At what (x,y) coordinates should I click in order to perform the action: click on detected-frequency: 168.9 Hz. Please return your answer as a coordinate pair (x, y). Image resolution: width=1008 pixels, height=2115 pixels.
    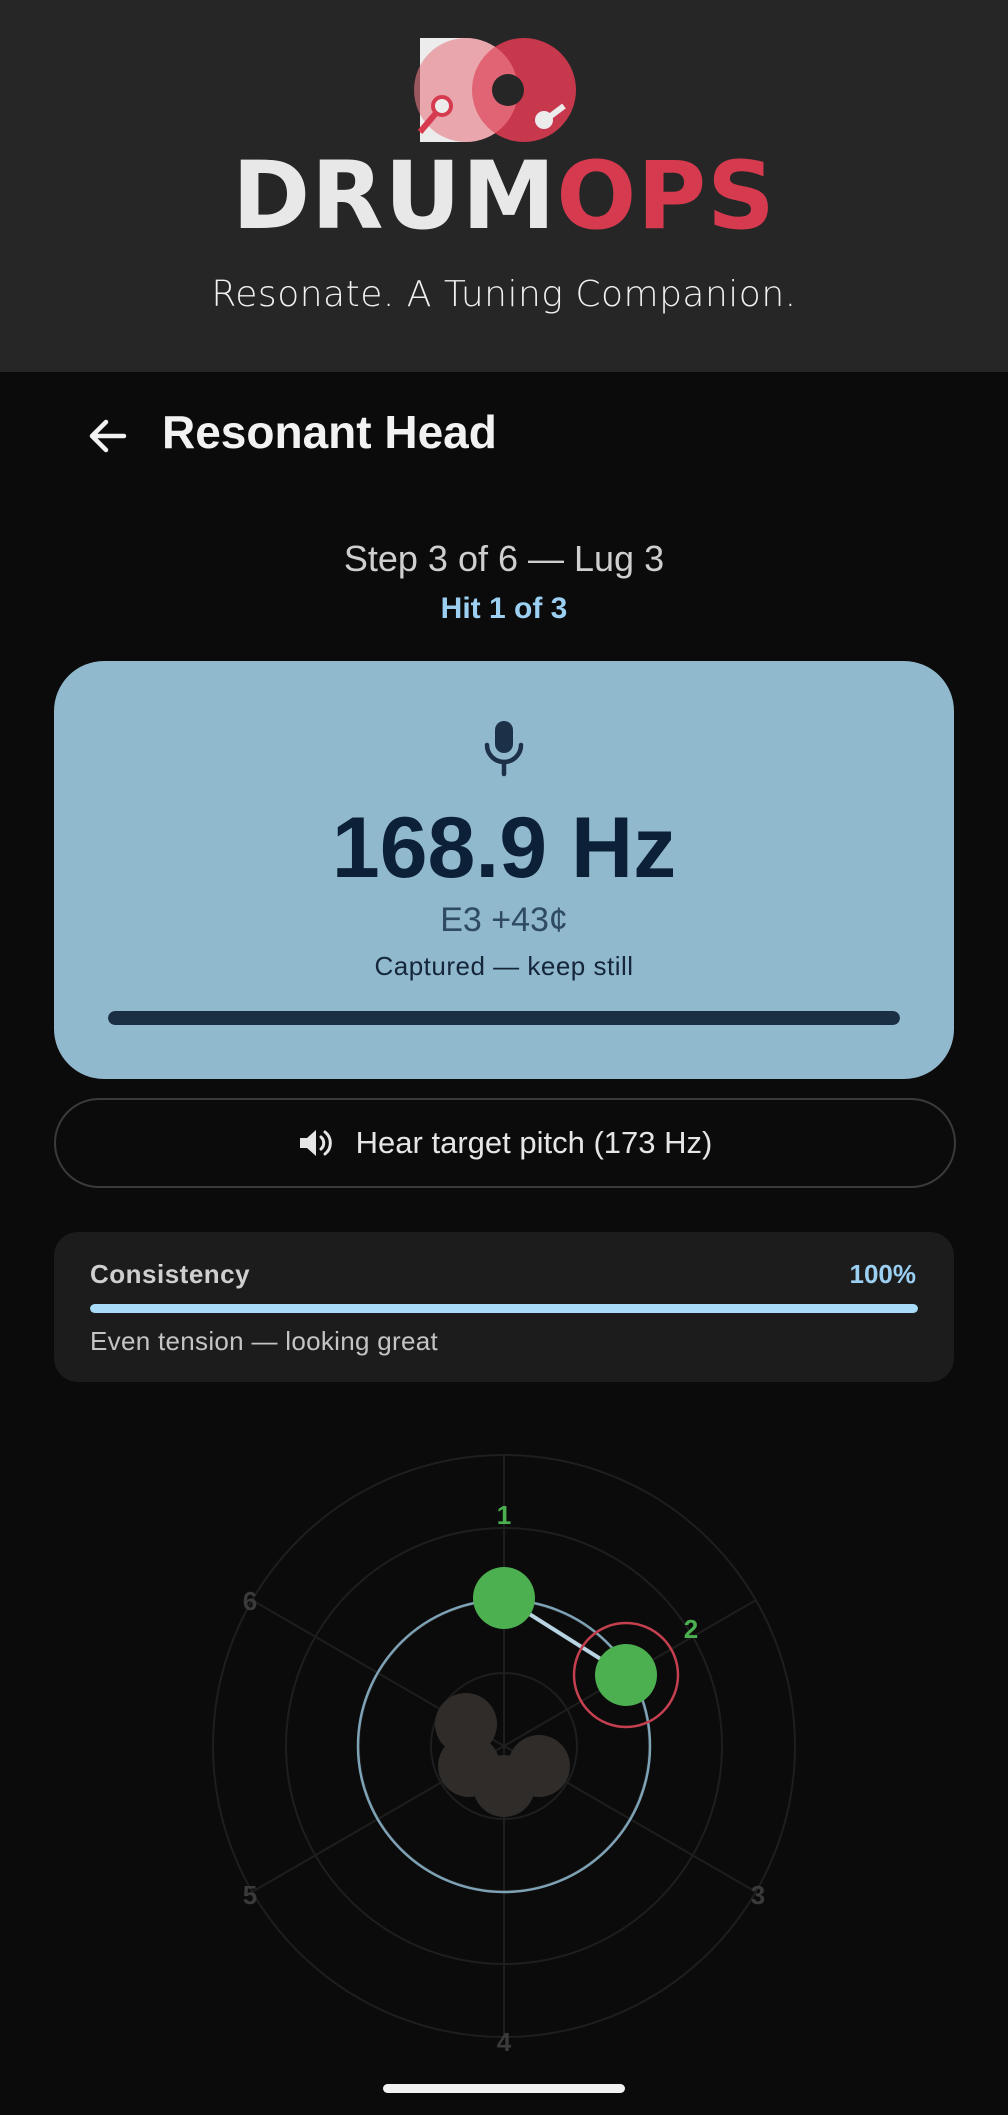
    Looking at the image, I should click on (504, 848).